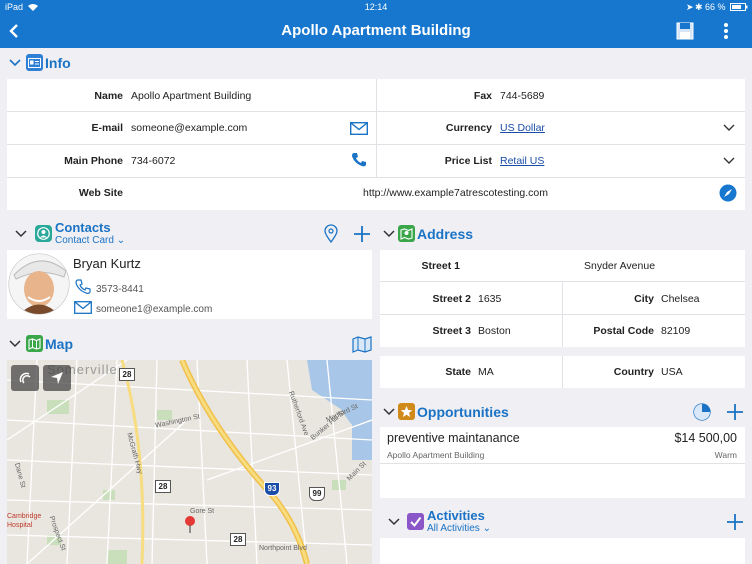  Describe the element at coordinates (468, 161) in the screenshot. I see `price-list-label: Price List` at that location.